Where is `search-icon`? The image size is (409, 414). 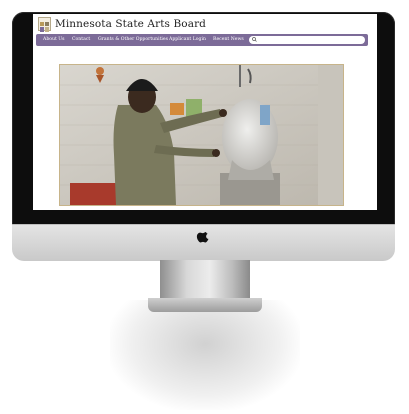
search-icon is located at coordinates (254, 39).